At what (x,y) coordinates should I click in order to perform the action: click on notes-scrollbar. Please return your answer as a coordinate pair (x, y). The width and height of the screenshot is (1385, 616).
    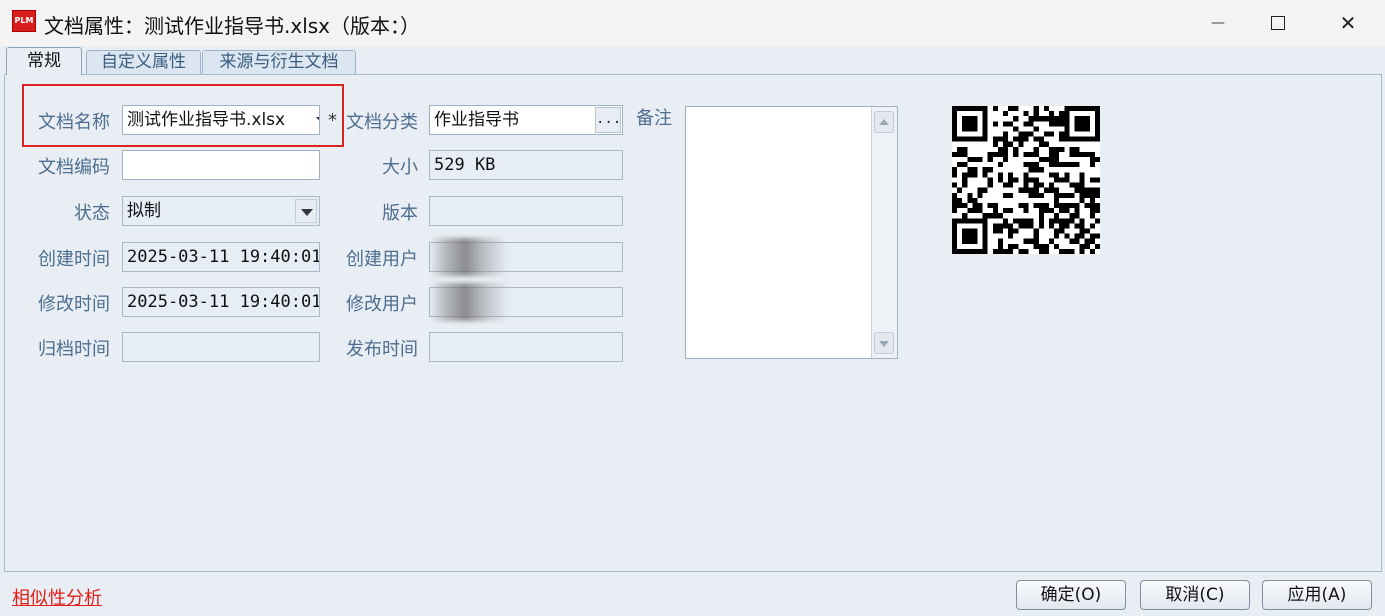
    Looking at the image, I should click on (884, 232).